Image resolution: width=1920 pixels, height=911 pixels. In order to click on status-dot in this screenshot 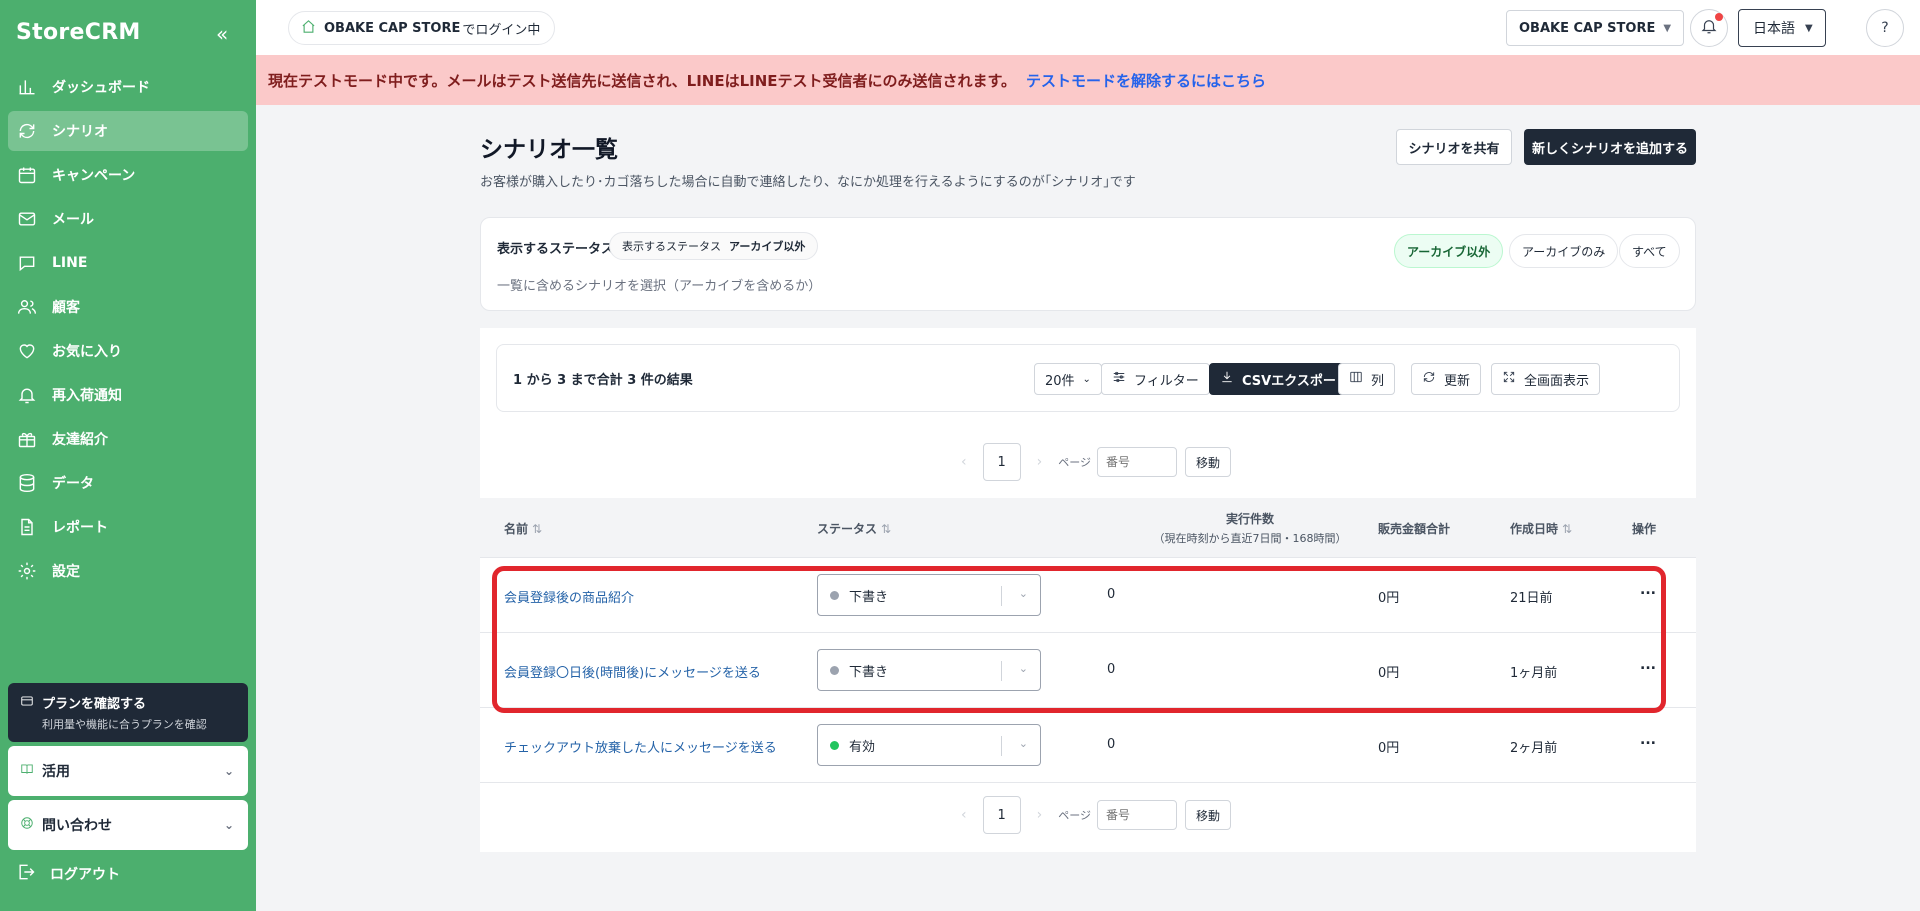, I will do `click(834, 745)`.